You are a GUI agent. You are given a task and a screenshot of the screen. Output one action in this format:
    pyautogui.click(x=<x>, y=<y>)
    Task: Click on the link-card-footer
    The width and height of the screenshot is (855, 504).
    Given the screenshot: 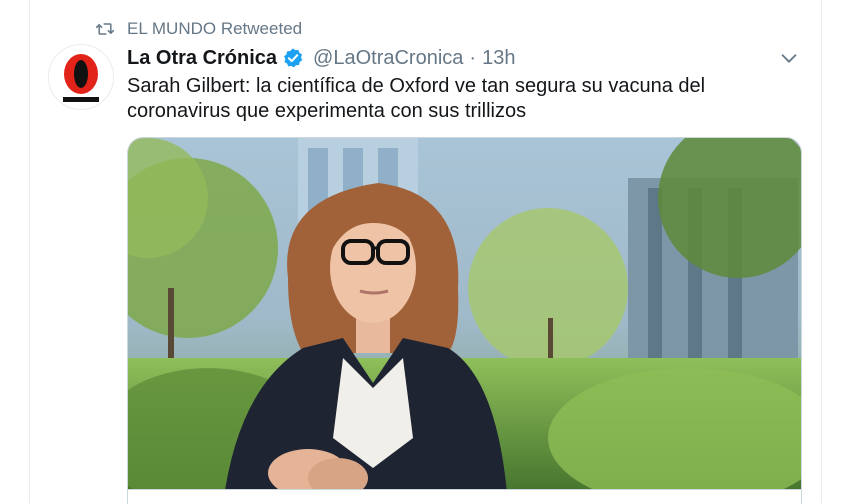 What is the action you would take?
    pyautogui.click(x=464, y=496)
    